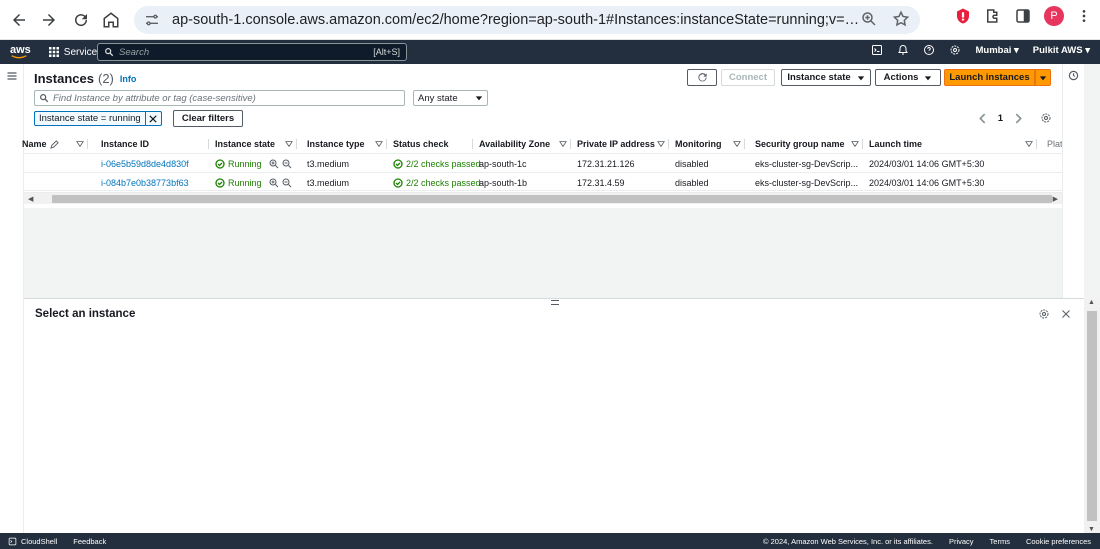 The height and width of the screenshot is (549, 1100). Describe the element at coordinates (1066, 314) in the screenshot. I see `close-icon` at that location.